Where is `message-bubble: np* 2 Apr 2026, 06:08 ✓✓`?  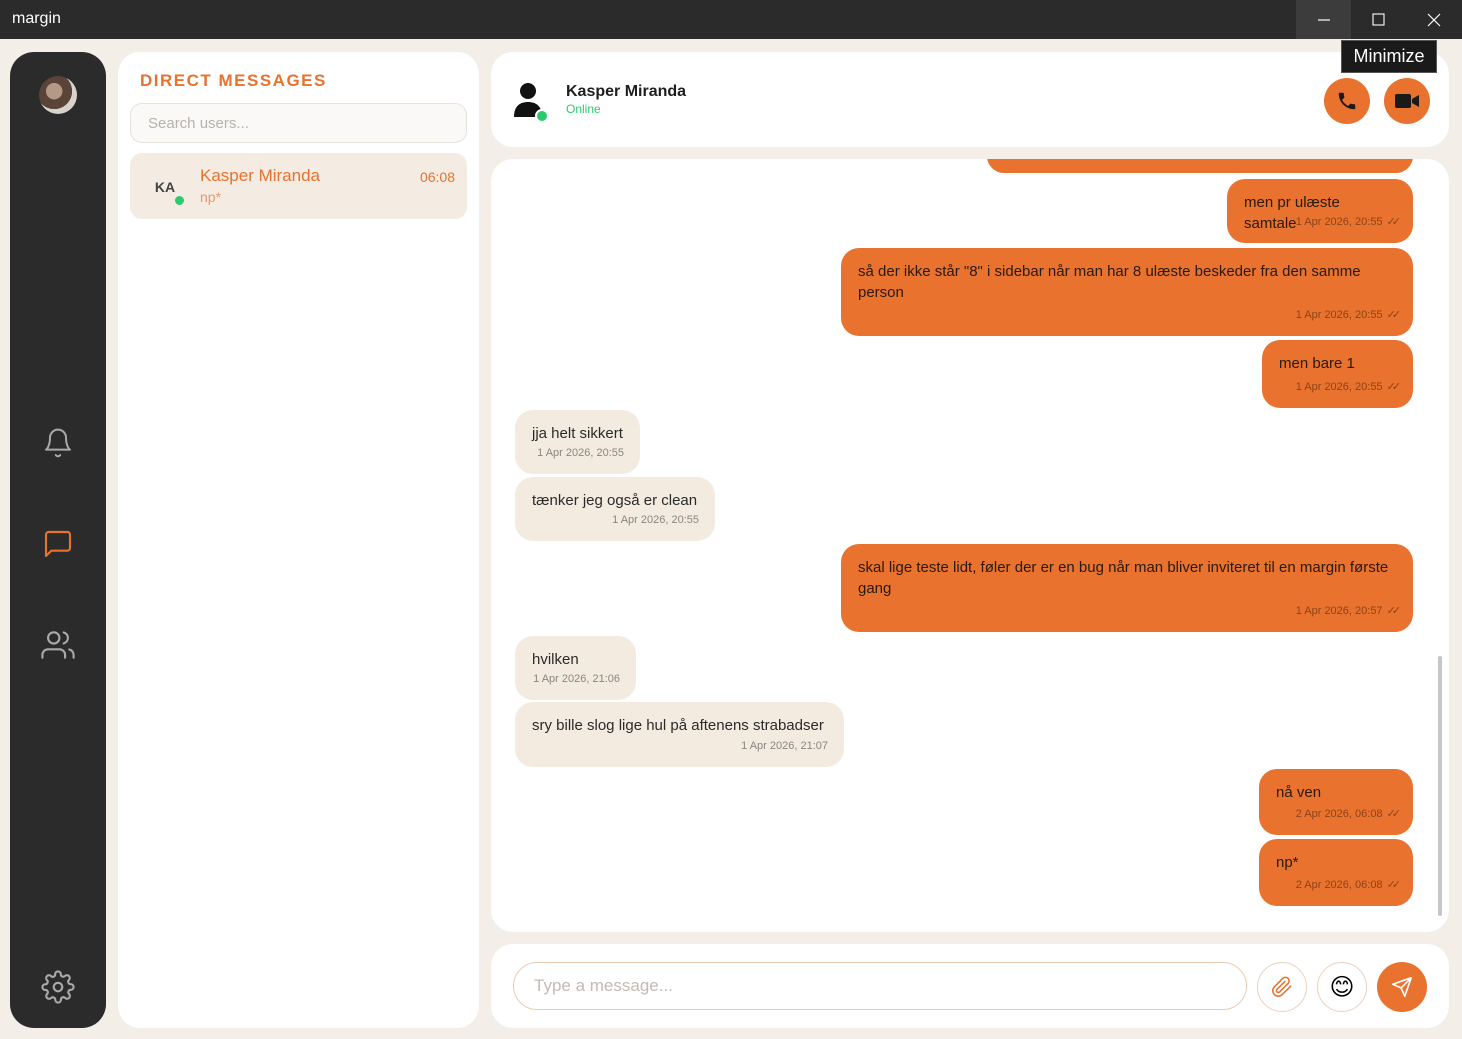 message-bubble: np* 2 Apr 2026, 06:08 ✓✓ is located at coordinates (1336, 872).